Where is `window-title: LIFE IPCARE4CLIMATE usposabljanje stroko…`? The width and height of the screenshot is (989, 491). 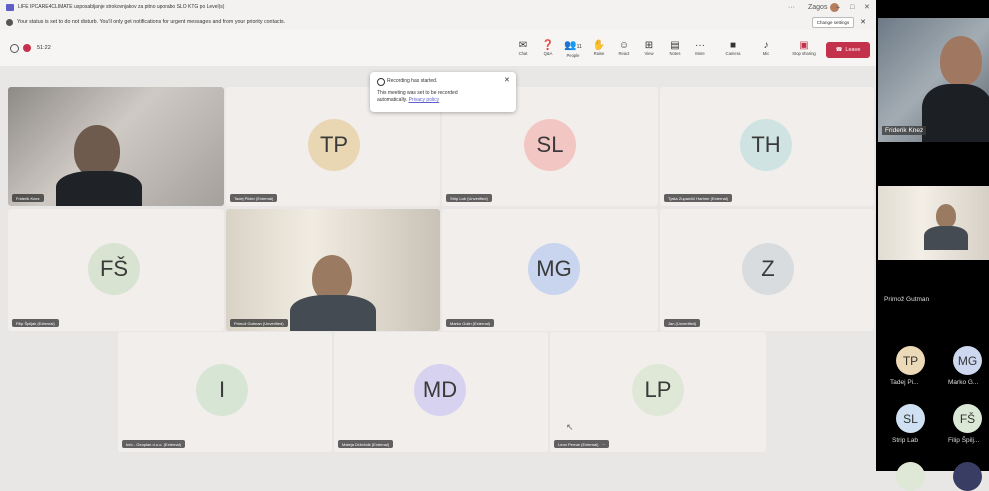 window-title: LIFE IPCARE4CLIMATE usposabljanje stroko… is located at coordinates (121, 7).